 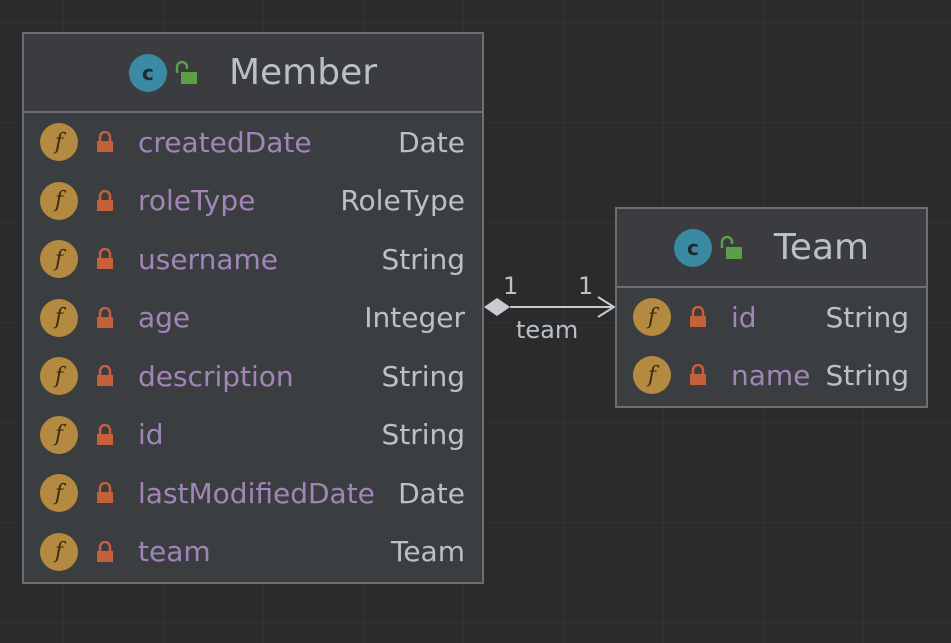 I want to click on field-row: f age Integer, so click(x=253, y=318).